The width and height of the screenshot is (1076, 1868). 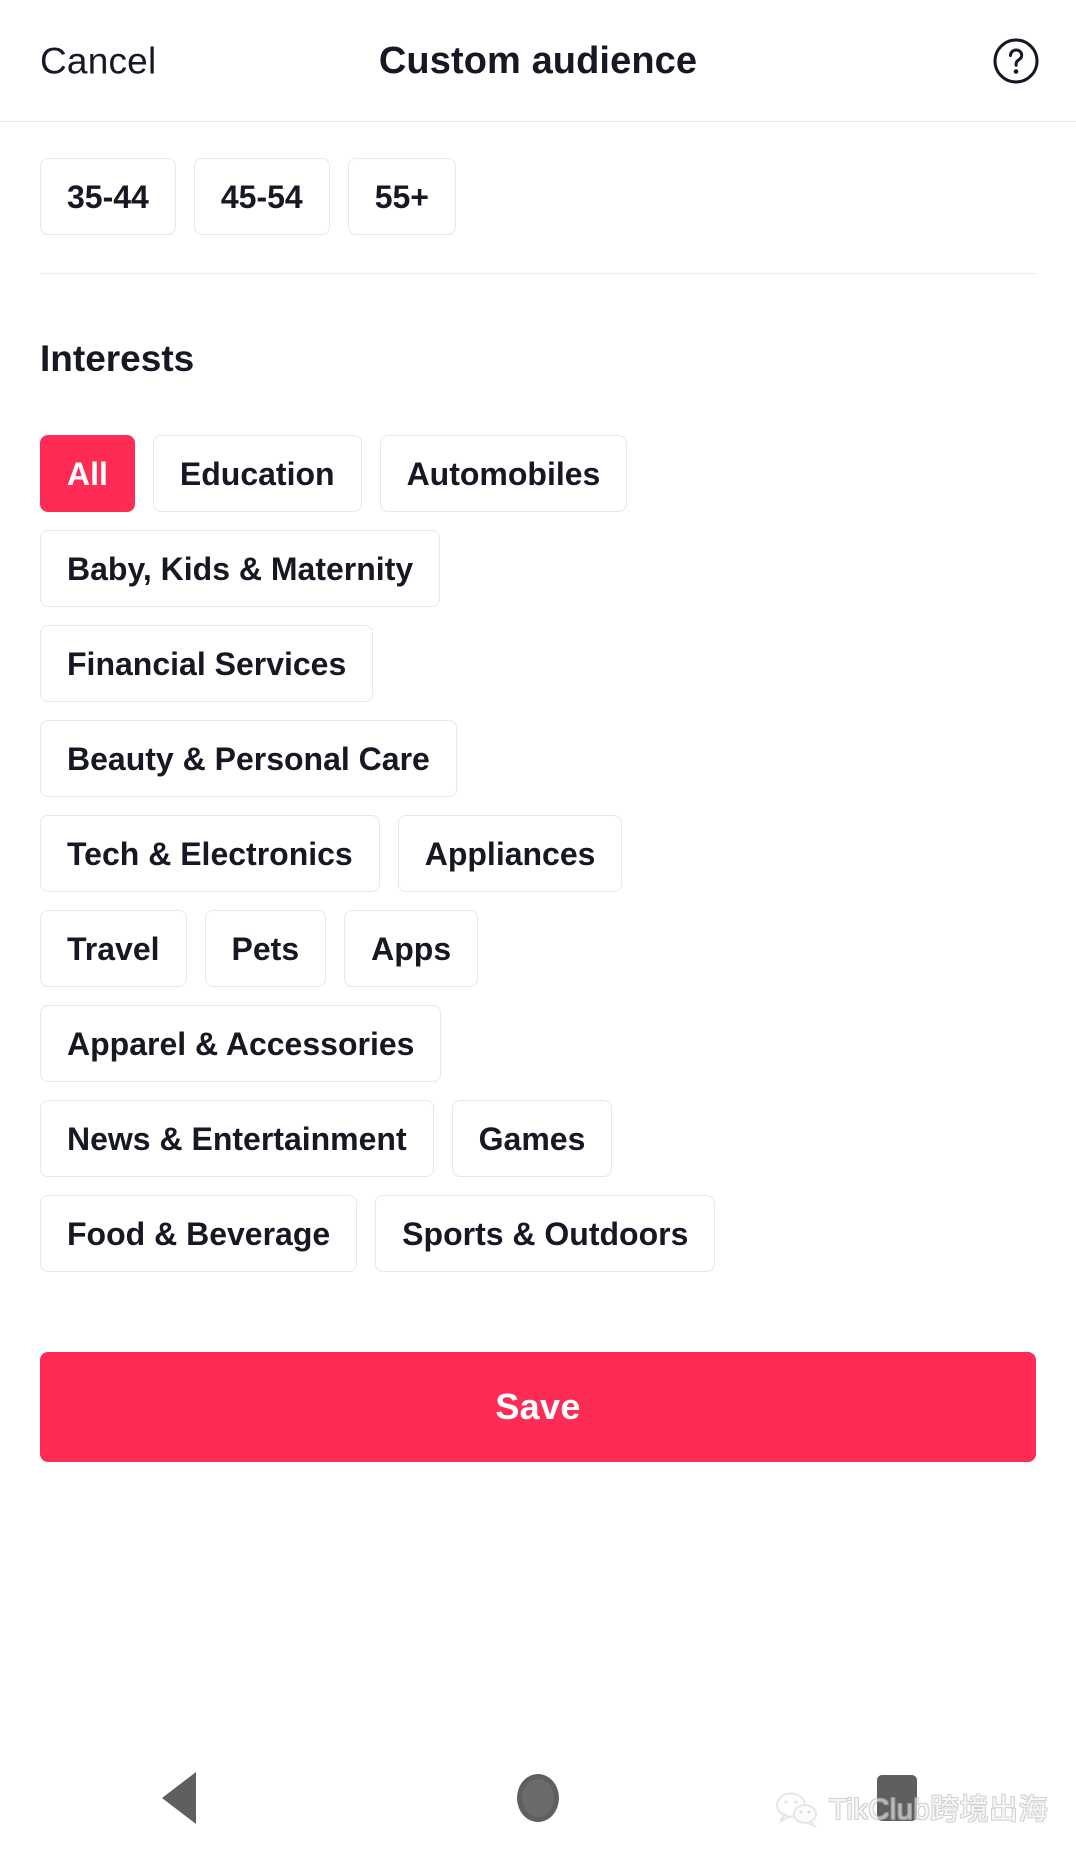 What do you see at coordinates (538, 758) in the screenshot?
I see `interest-chip-row: Beauty & Personal Care` at bounding box center [538, 758].